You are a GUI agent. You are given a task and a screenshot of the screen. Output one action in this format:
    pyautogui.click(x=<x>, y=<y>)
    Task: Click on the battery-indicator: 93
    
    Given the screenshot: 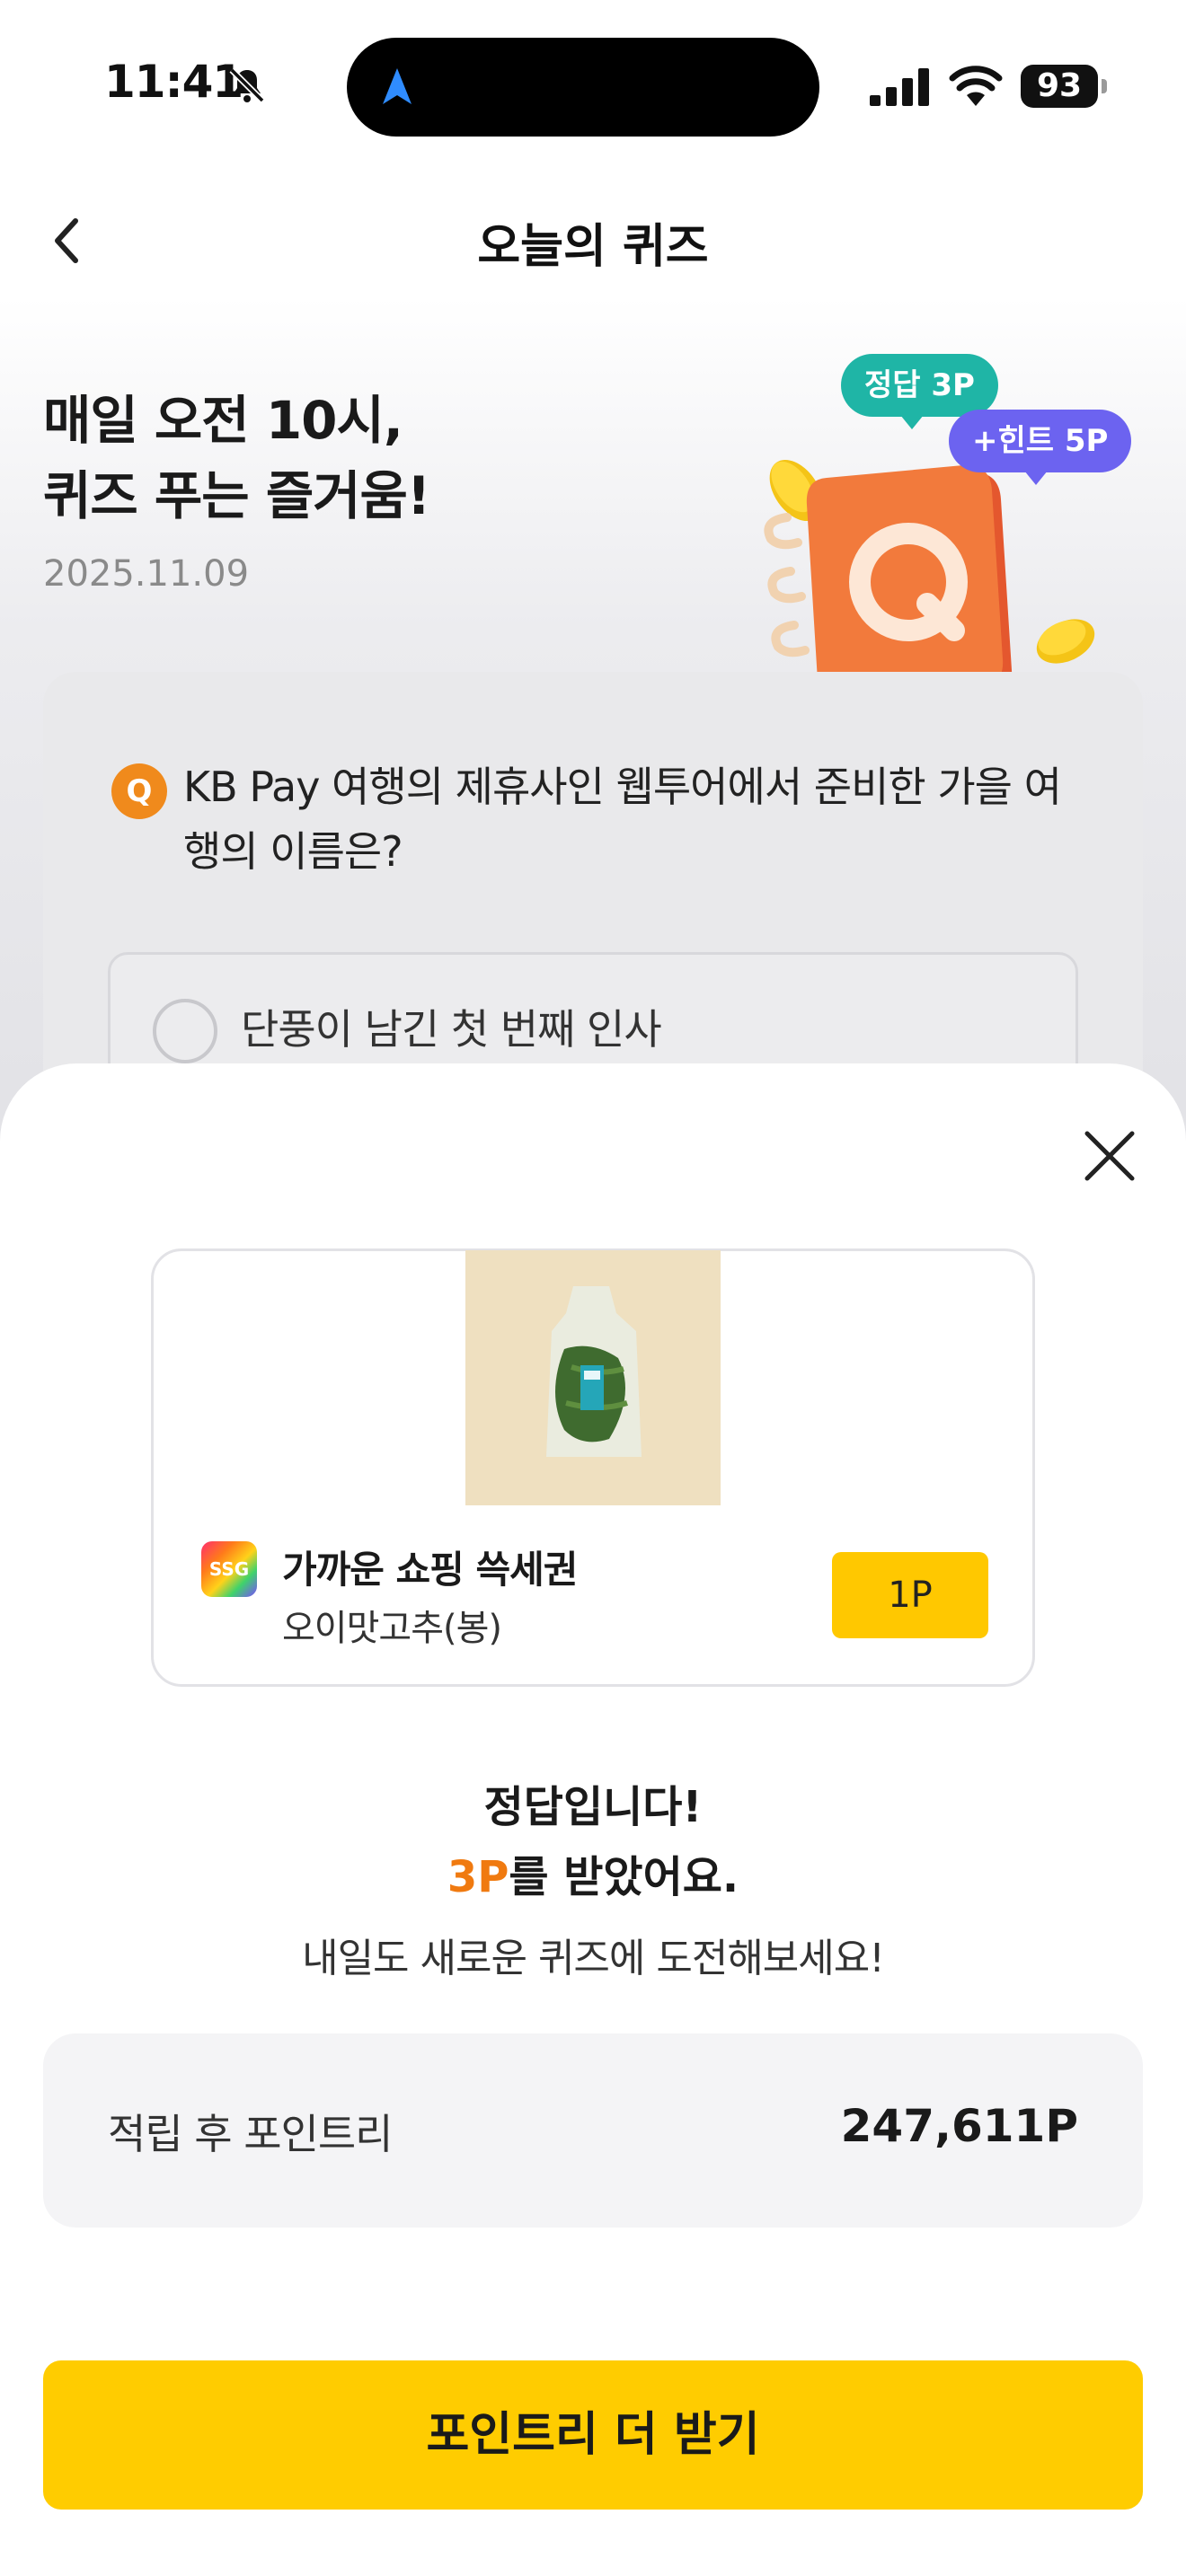 What is the action you would take?
    pyautogui.click(x=1064, y=86)
    